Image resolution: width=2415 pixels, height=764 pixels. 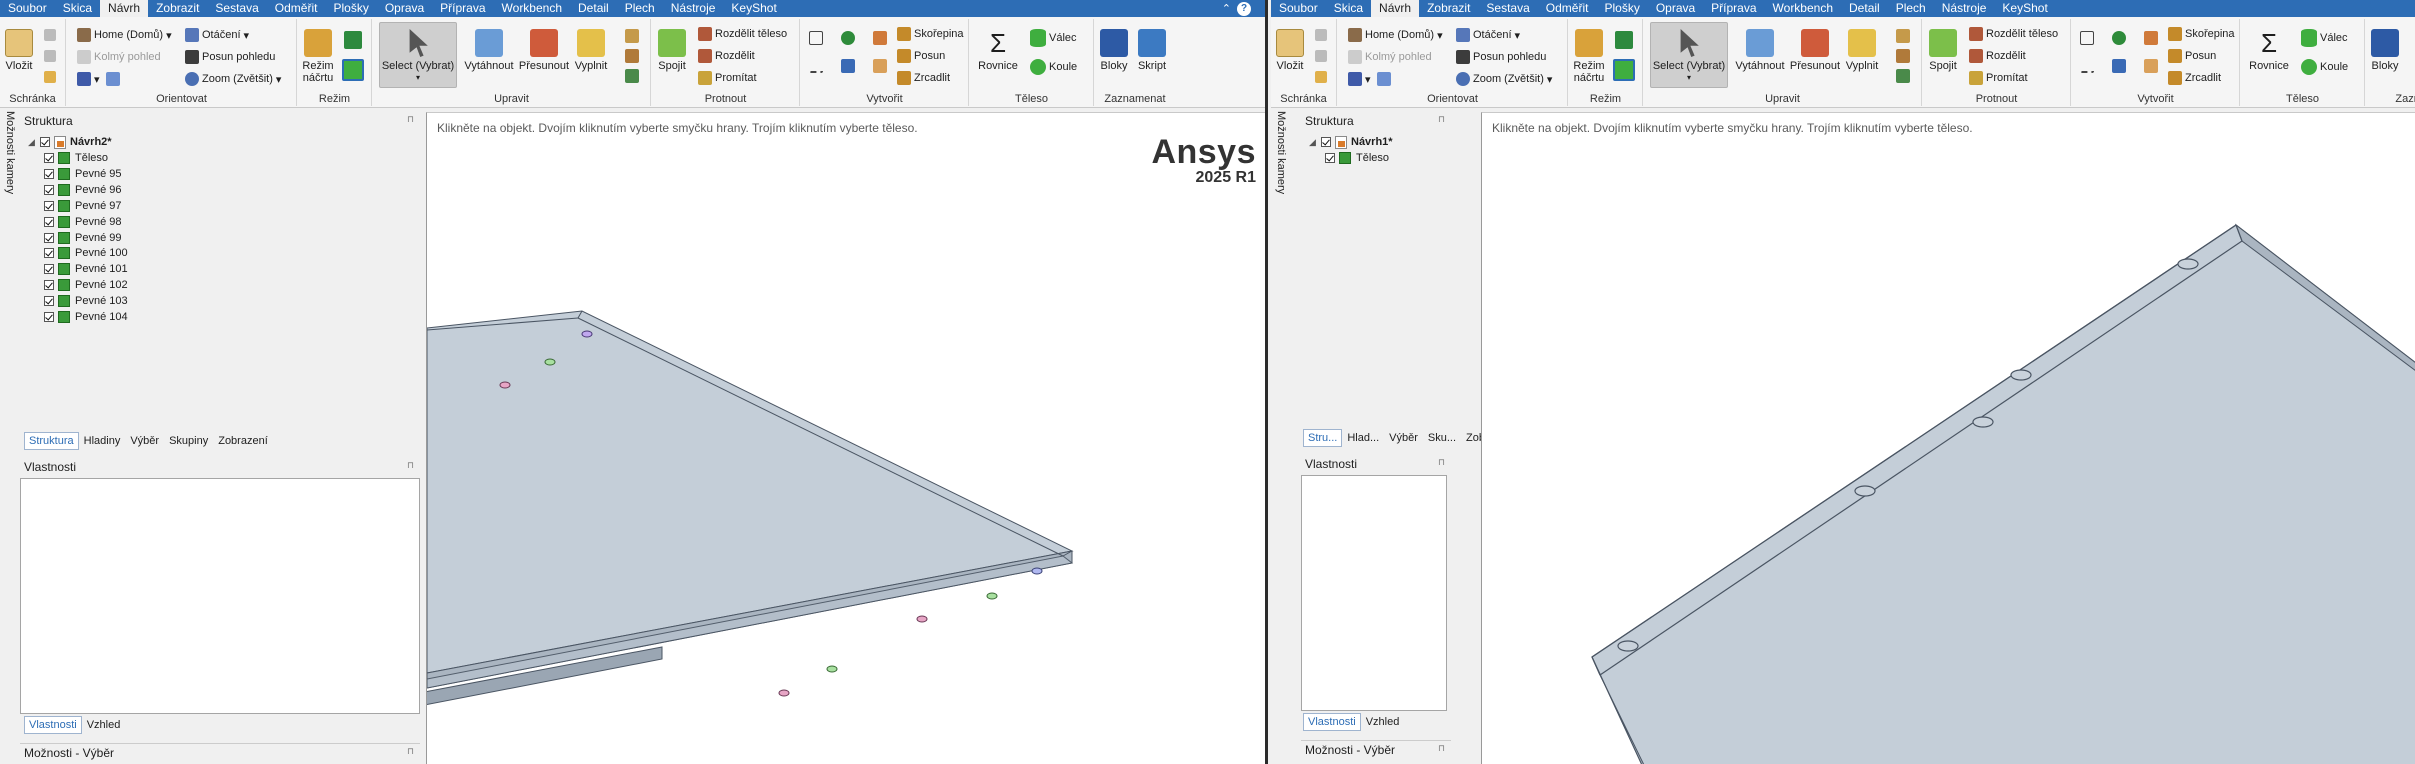 What do you see at coordinates (86, 301) in the screenshot?
I see `tree-item: Pevné 103` at bounding box center [86, 301].